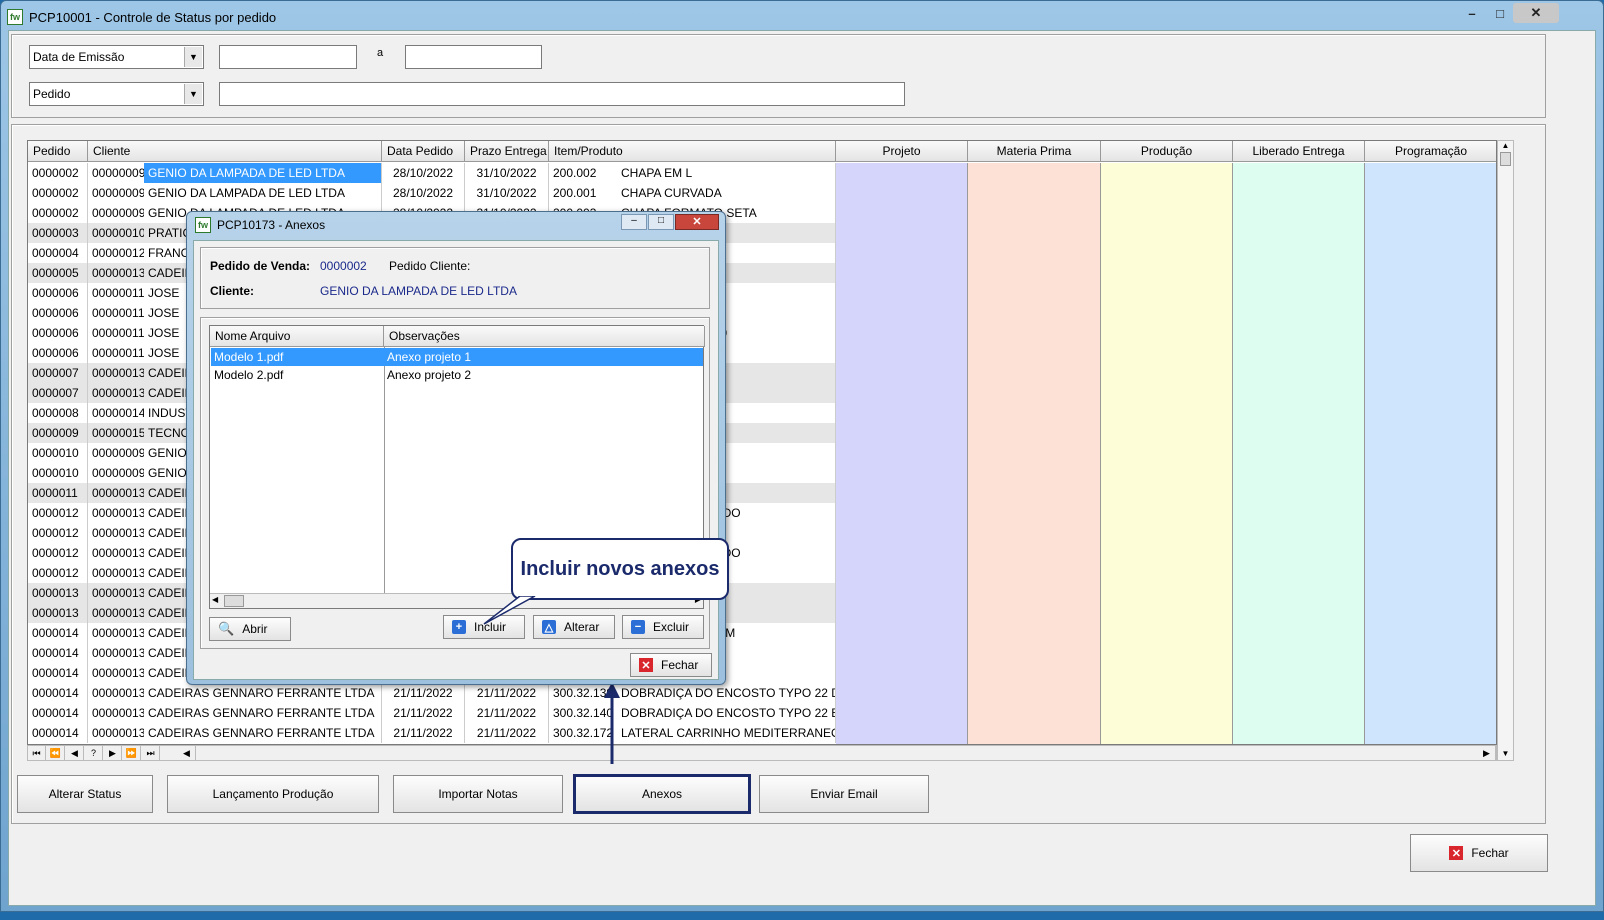  I want to click on alterar-button: △ Alterar, so click(574, 627).